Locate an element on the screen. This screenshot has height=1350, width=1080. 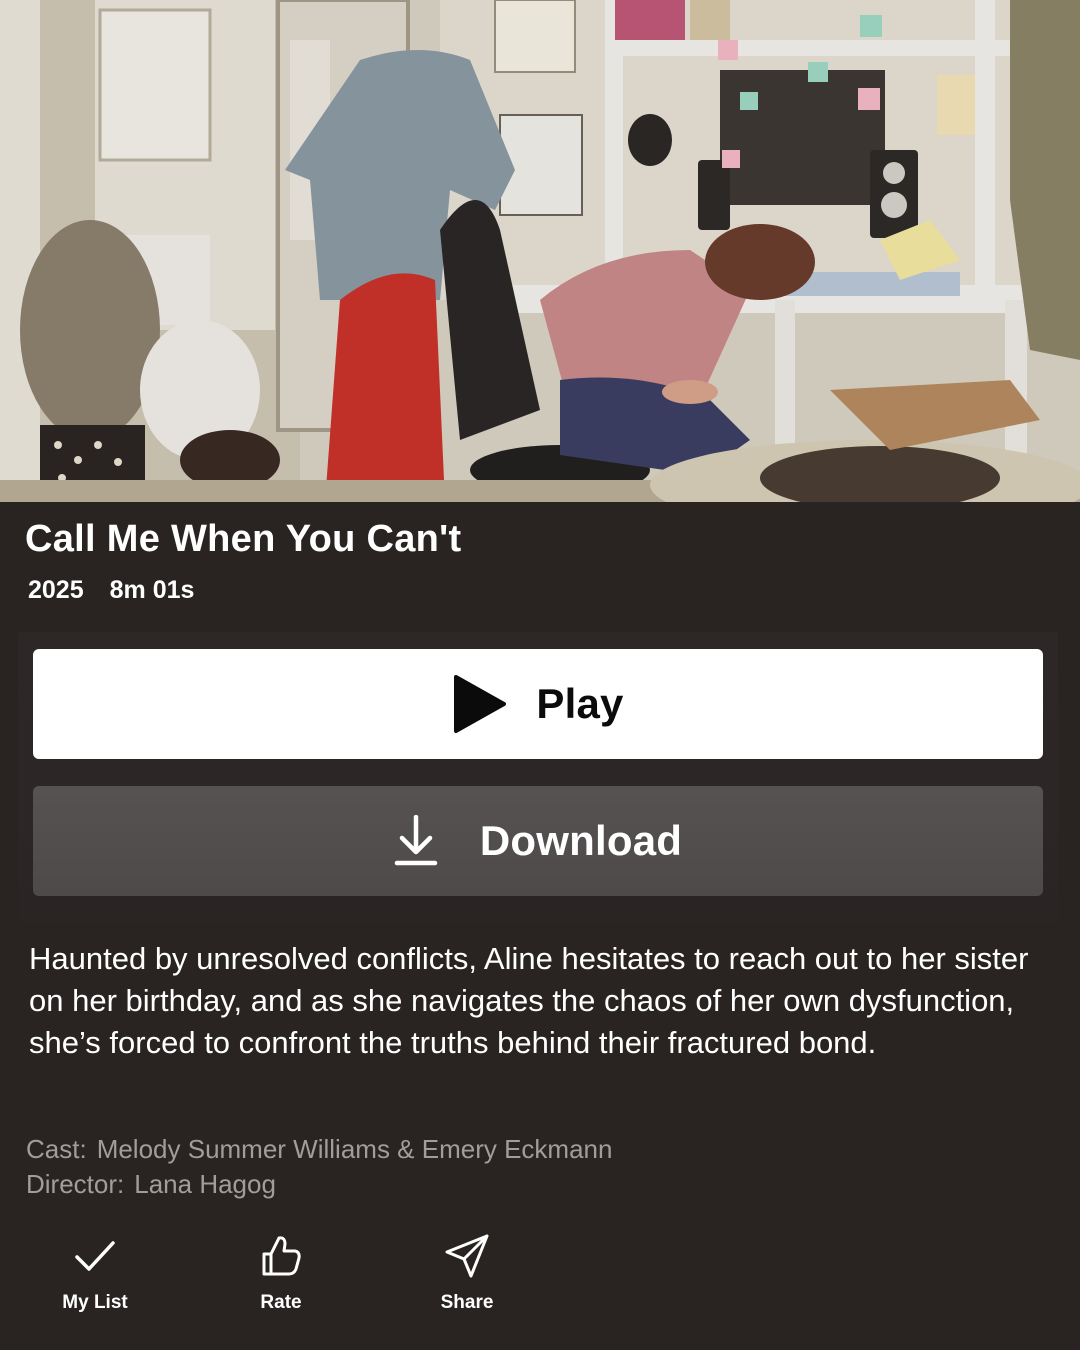
download-icon is located at coordinates (416, 840).